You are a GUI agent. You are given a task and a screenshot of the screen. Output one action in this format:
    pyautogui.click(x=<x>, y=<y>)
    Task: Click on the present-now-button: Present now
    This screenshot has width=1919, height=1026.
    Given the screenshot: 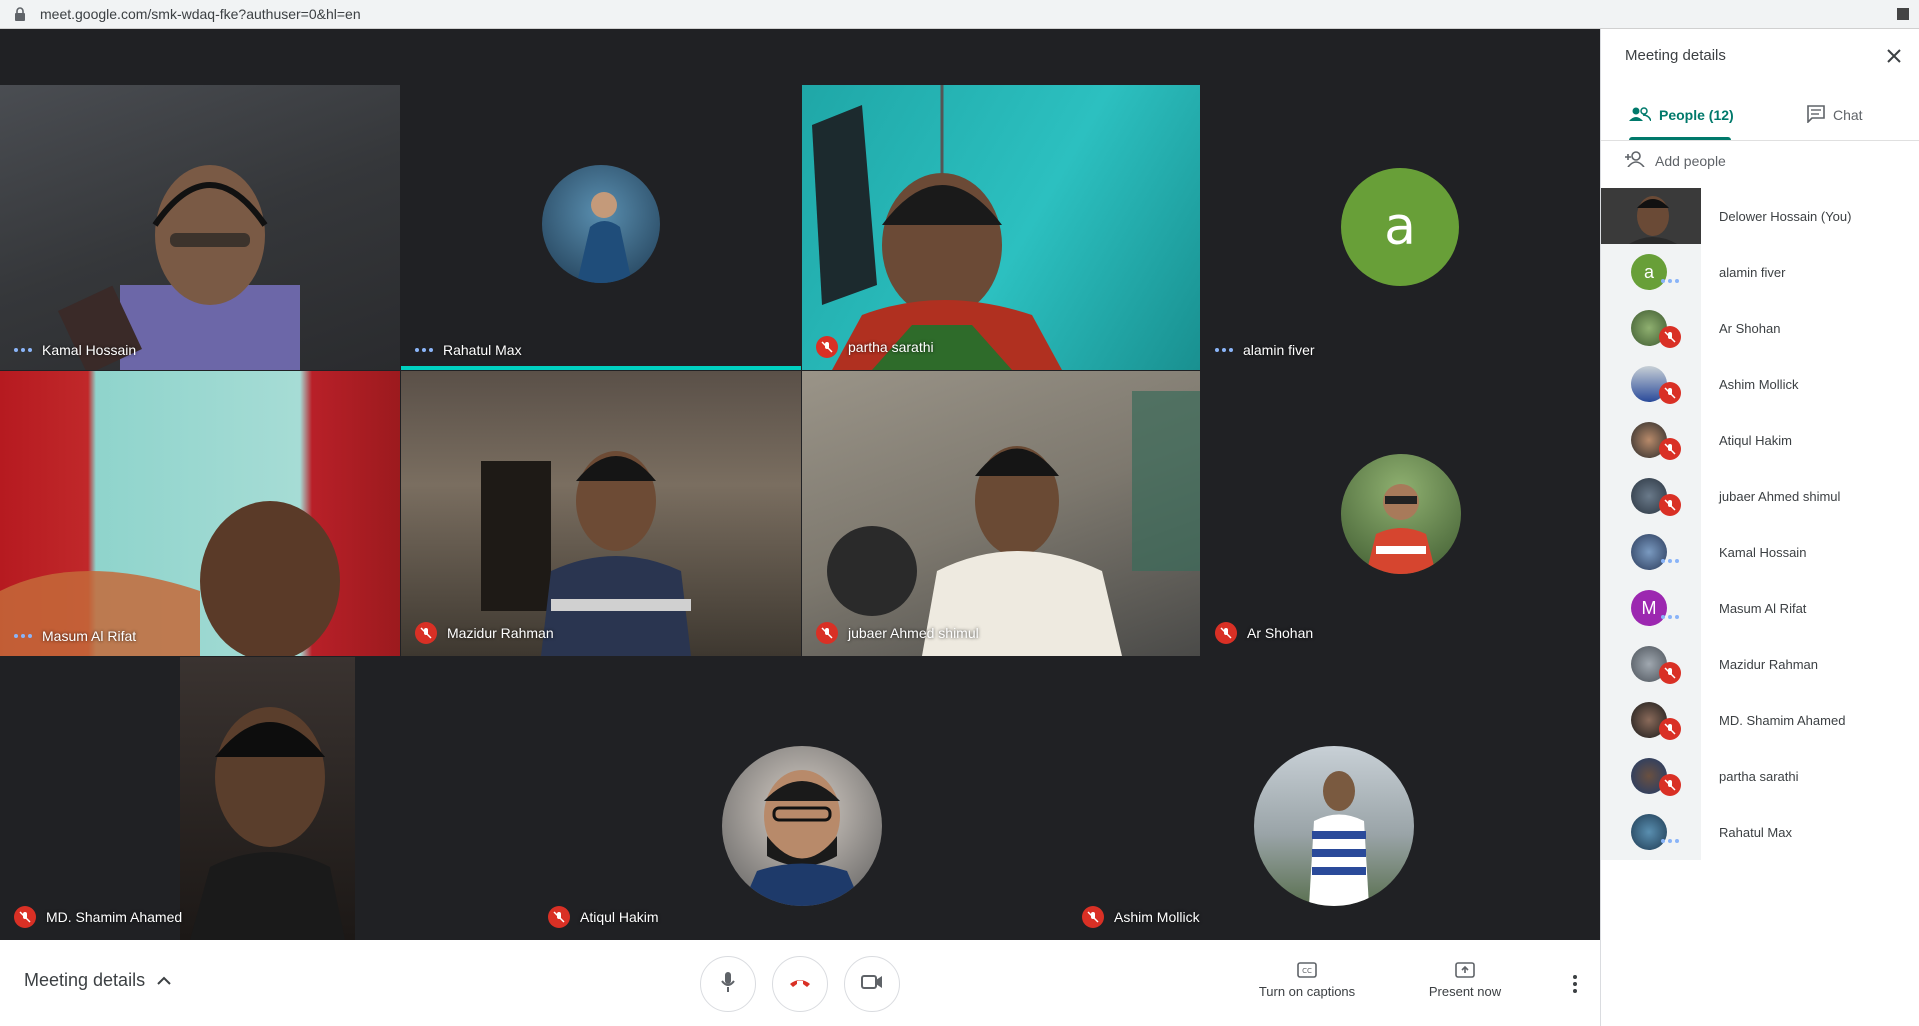 What is the action you would take?
    pyautogui.click(x=1465, y=980)
    